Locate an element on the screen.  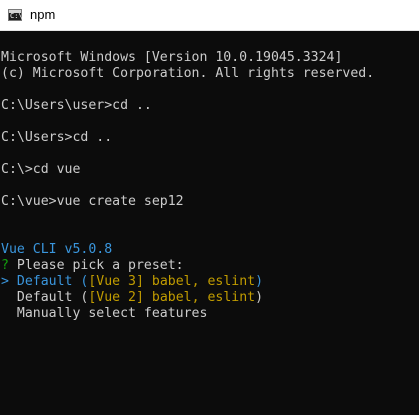
preset-option-vue2: Default ([Vue 2] babel, eslint) is located at coordinates (210, 298).